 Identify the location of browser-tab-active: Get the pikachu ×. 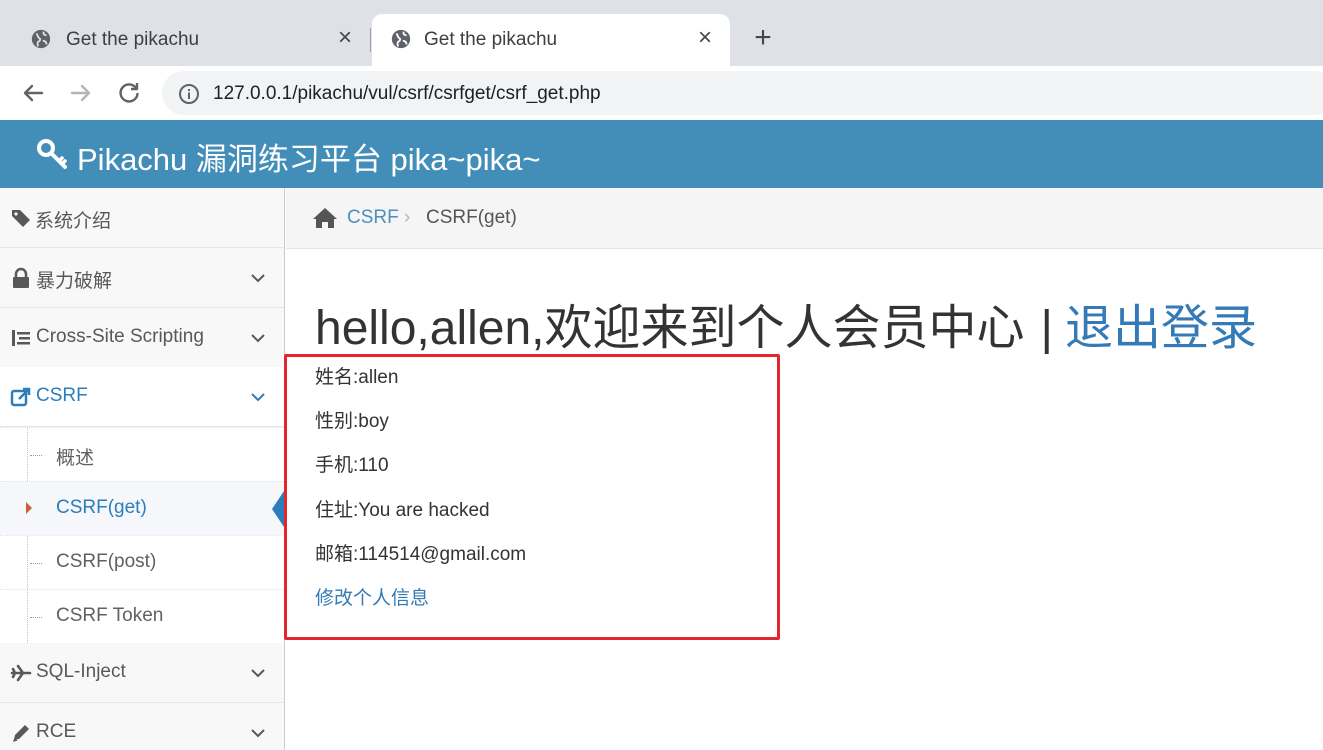
(551, 40).